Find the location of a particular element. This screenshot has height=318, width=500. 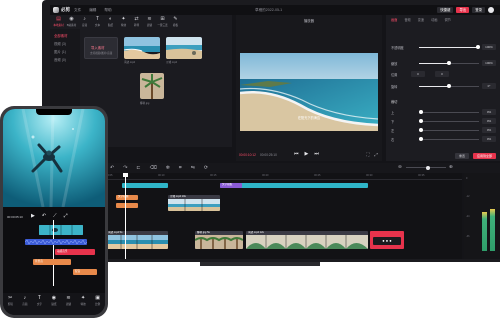

phone-tool-sticker: ◉ 贴纸 is located at coordinates (53, 305).